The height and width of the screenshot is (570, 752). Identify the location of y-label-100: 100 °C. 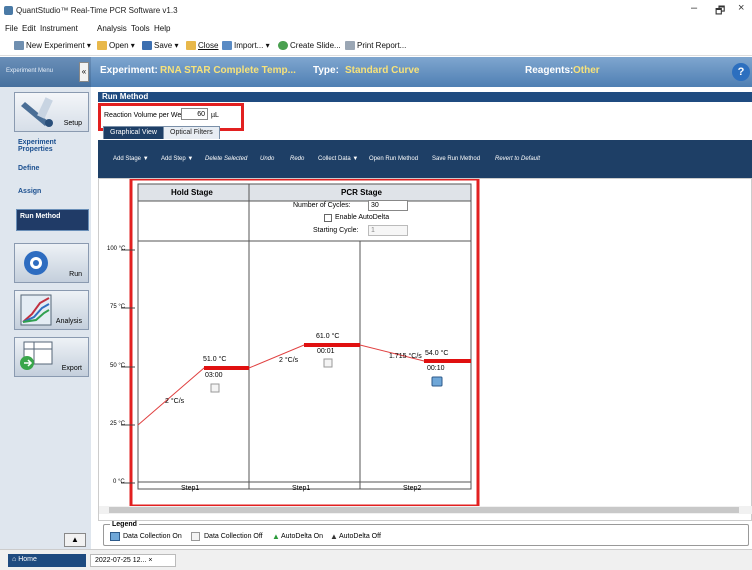
(116, 249).